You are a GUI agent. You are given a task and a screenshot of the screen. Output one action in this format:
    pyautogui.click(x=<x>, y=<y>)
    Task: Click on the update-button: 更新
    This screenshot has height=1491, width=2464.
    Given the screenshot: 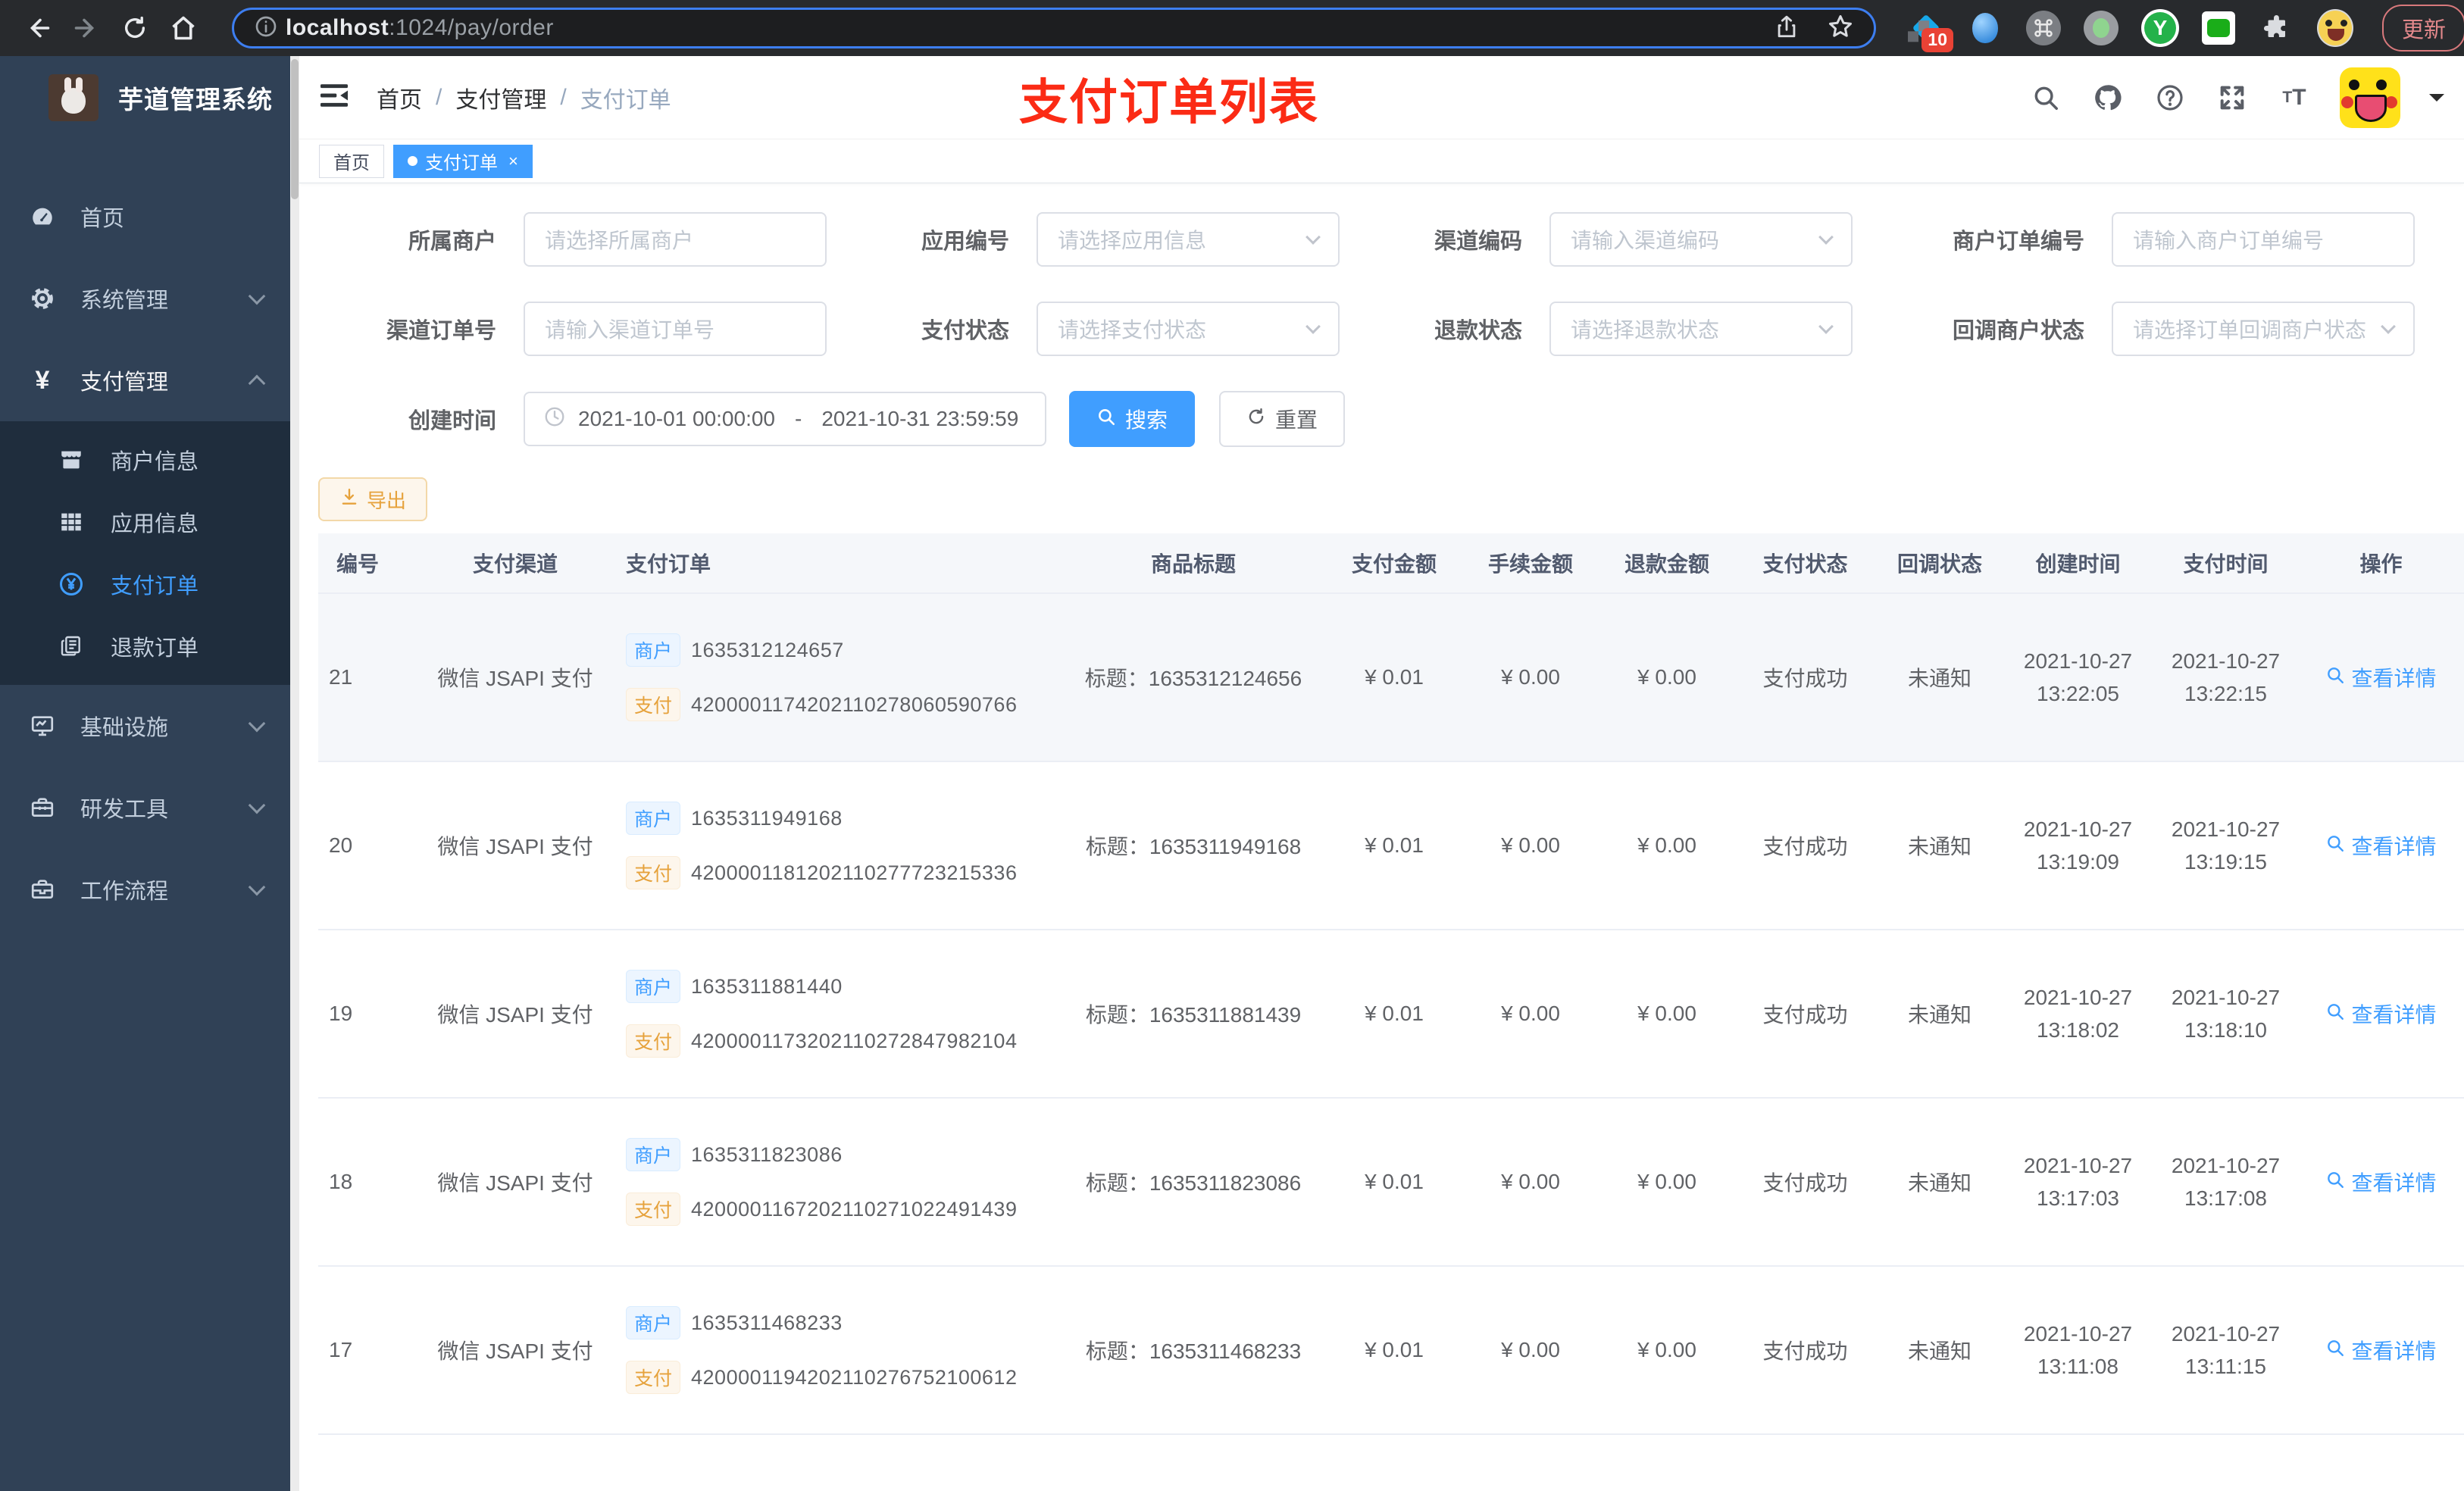 What is the action you would take?
    pyautogui.click(x=2423, y=28)
    